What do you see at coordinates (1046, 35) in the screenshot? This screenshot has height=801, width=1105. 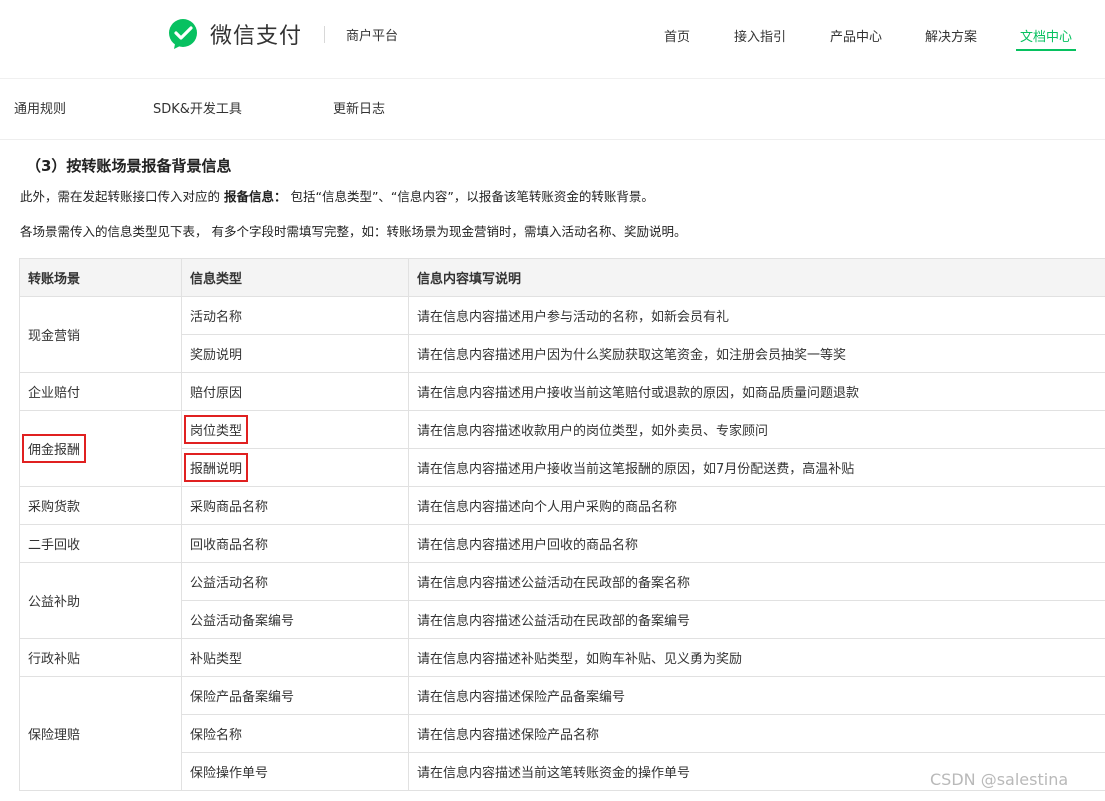 I see `nav-doc-center: 文档中心` at bounding box center [1046, 35].